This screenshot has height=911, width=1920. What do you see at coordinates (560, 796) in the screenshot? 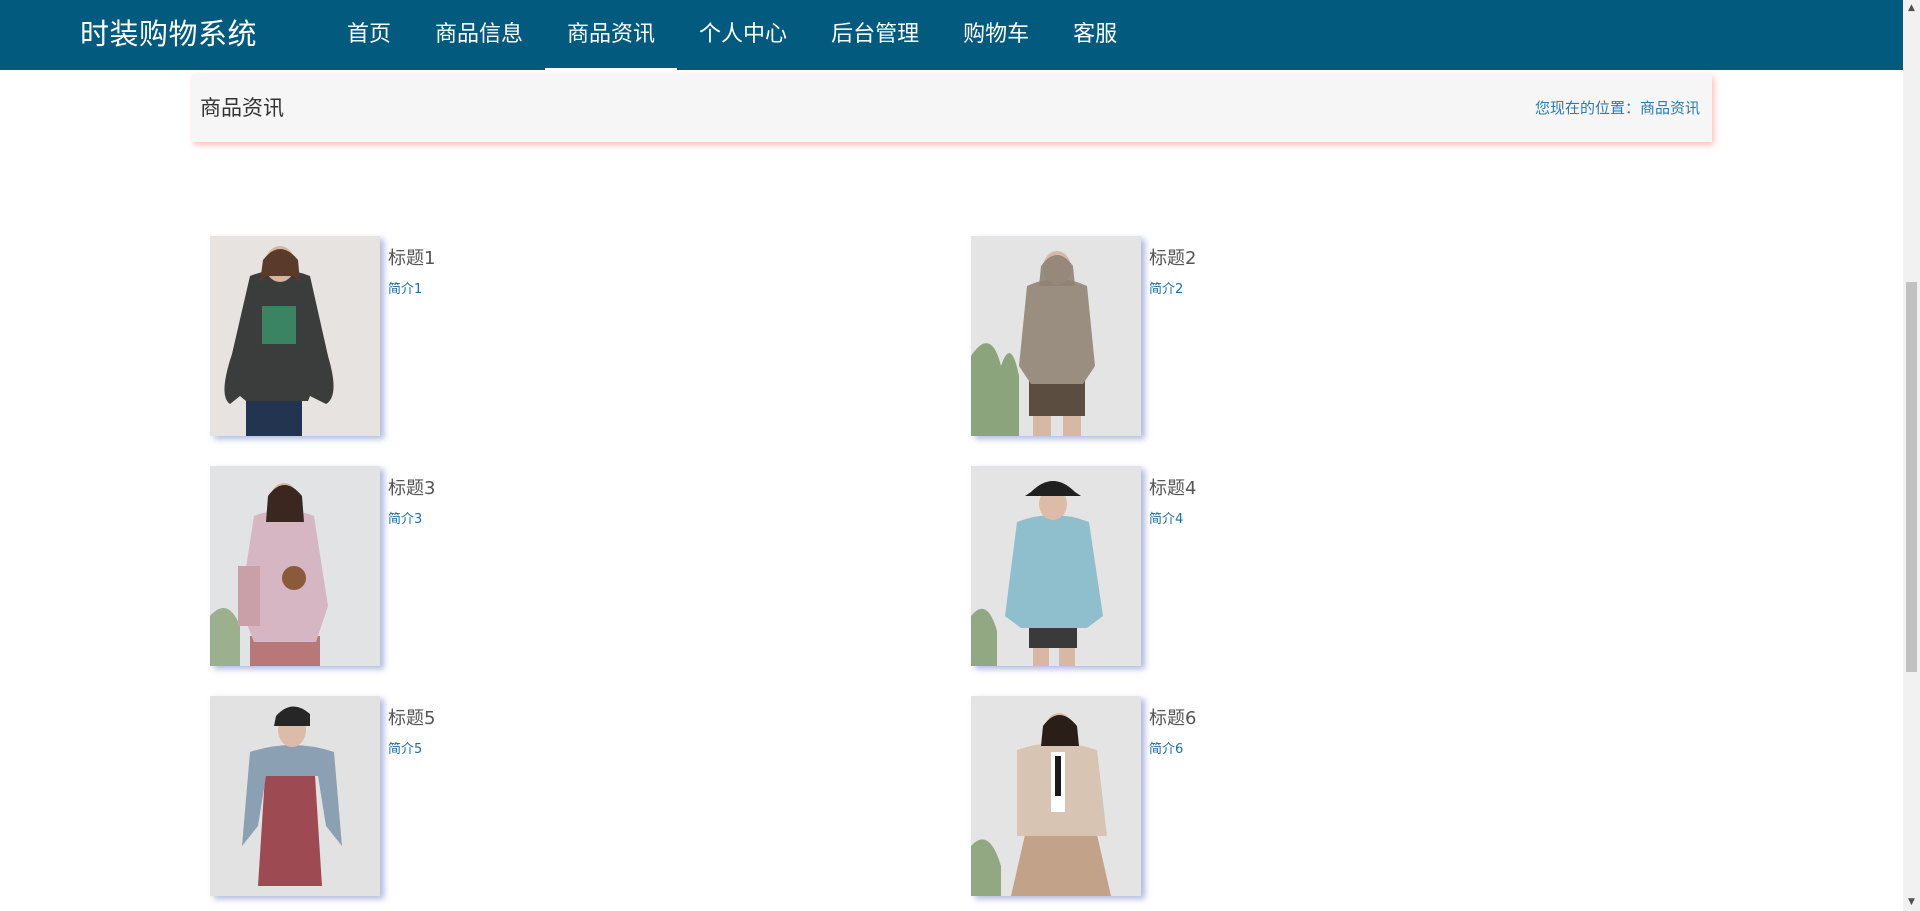
I see `news-item: 标题5 简介5` at bounding box center [560, 796].